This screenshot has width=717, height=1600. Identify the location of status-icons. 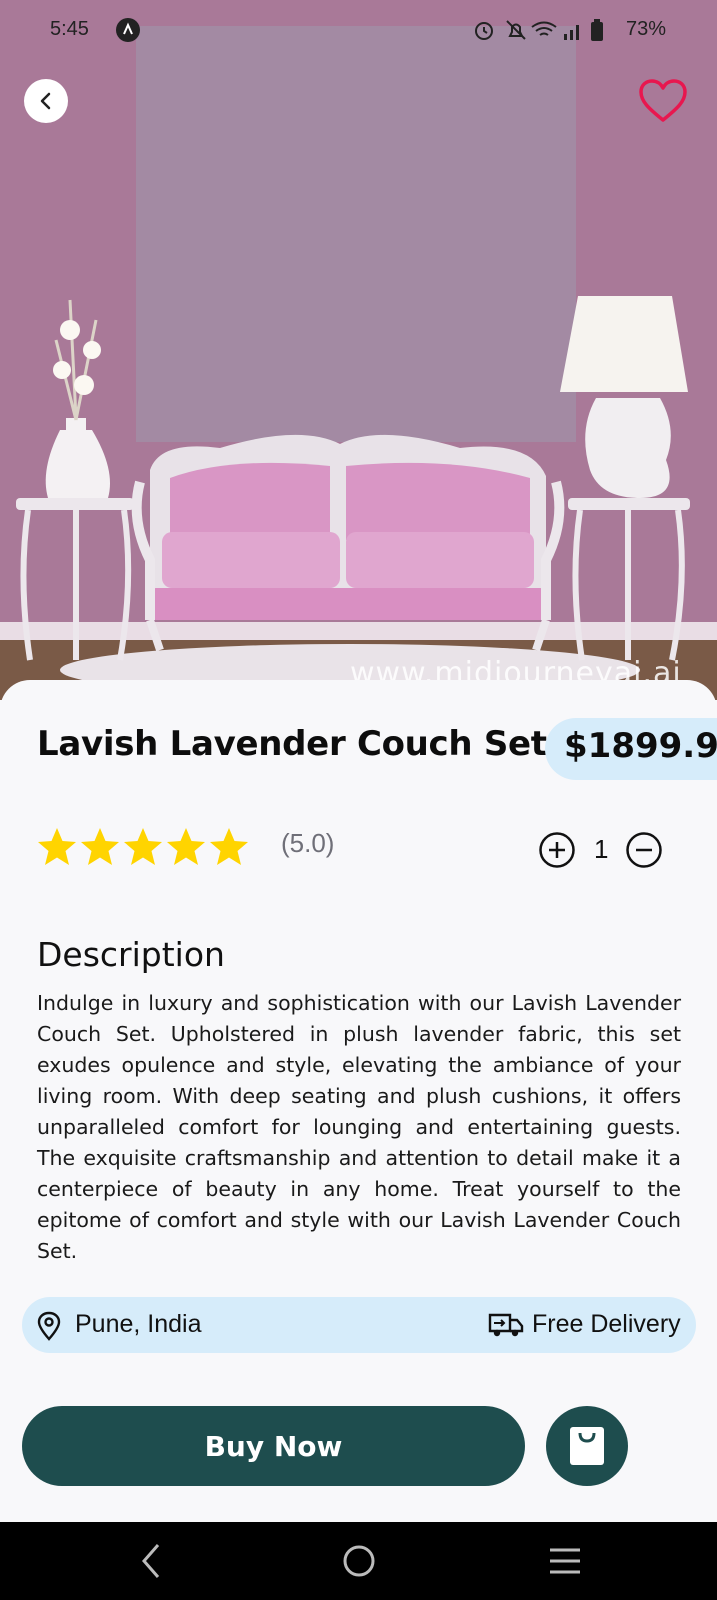
(539, 30).